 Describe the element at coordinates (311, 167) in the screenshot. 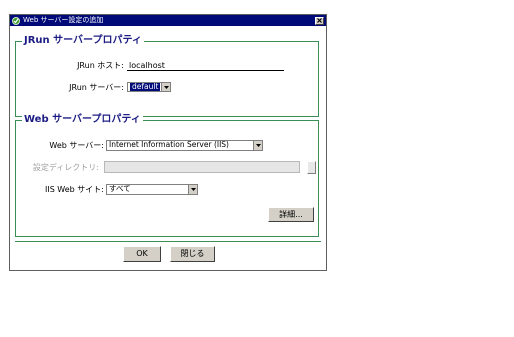

I see `browse-button` at that location.